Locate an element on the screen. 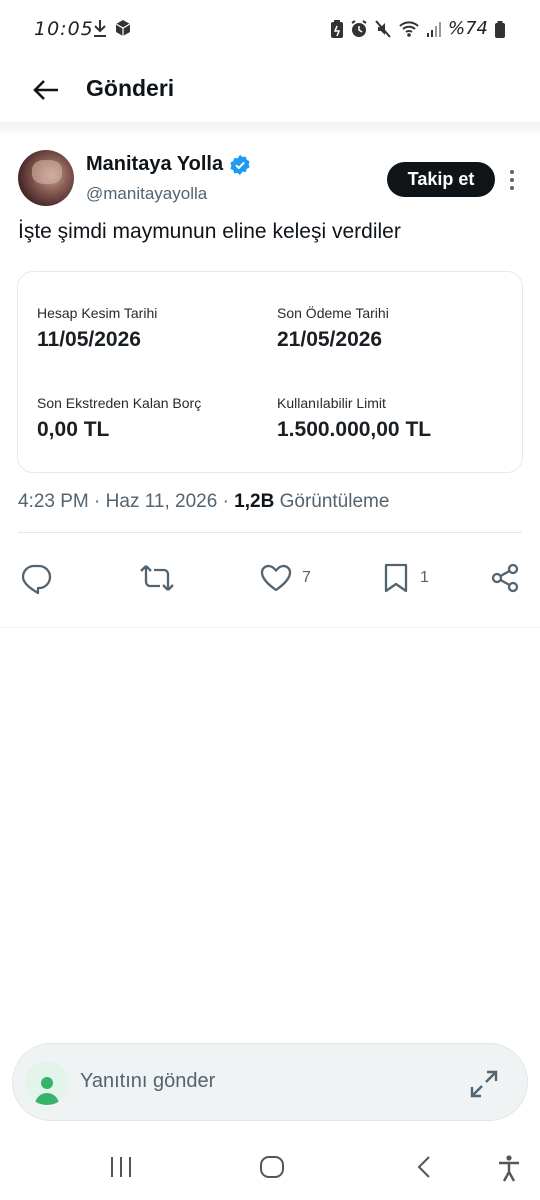  repost-icon is located at coordinates (157, 578).